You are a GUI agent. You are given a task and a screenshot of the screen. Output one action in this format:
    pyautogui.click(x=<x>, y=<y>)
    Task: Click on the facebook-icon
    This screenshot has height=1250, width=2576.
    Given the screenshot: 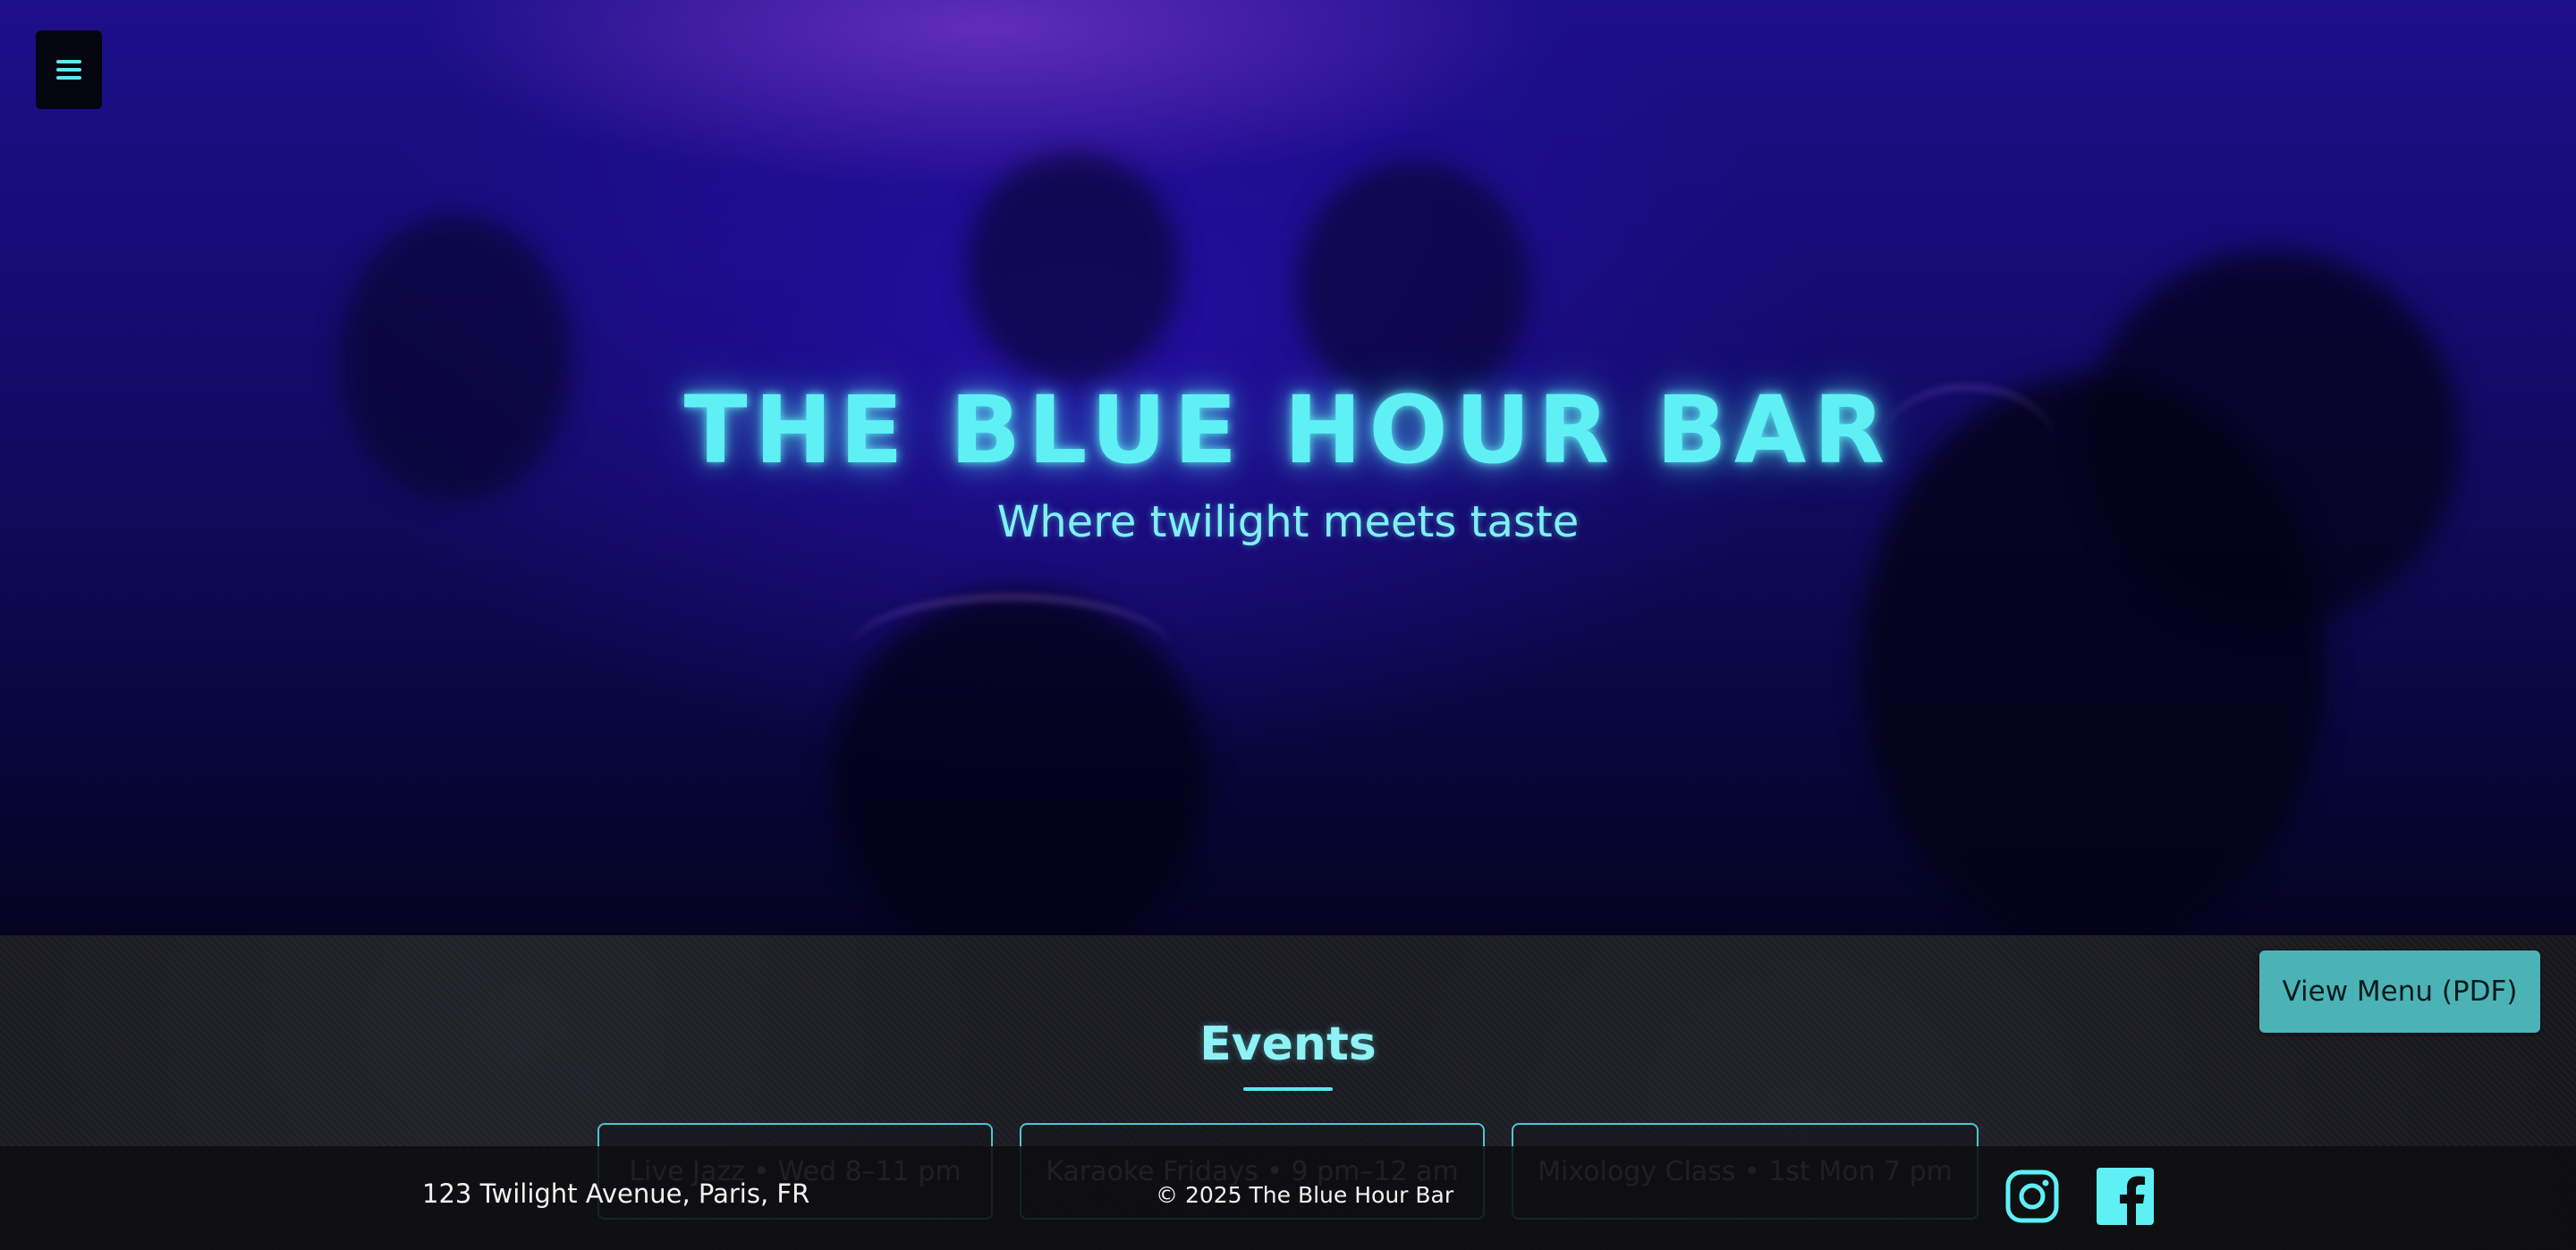 What is the action you would take?
    pyautogui.click(x=2125, y=1196)
    